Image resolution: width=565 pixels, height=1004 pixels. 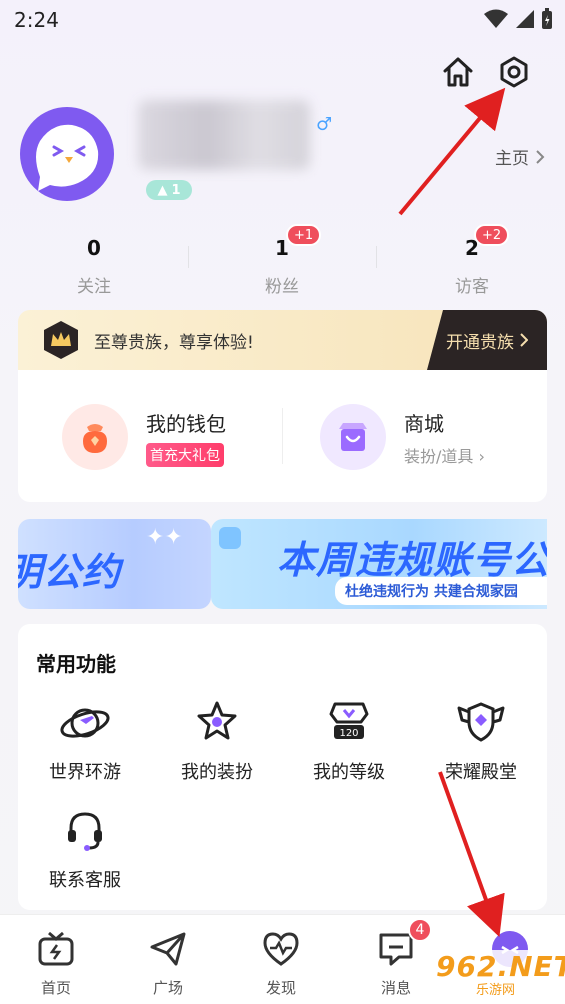 I want to click on star-outfit-icon, so click(x=217, y=722).